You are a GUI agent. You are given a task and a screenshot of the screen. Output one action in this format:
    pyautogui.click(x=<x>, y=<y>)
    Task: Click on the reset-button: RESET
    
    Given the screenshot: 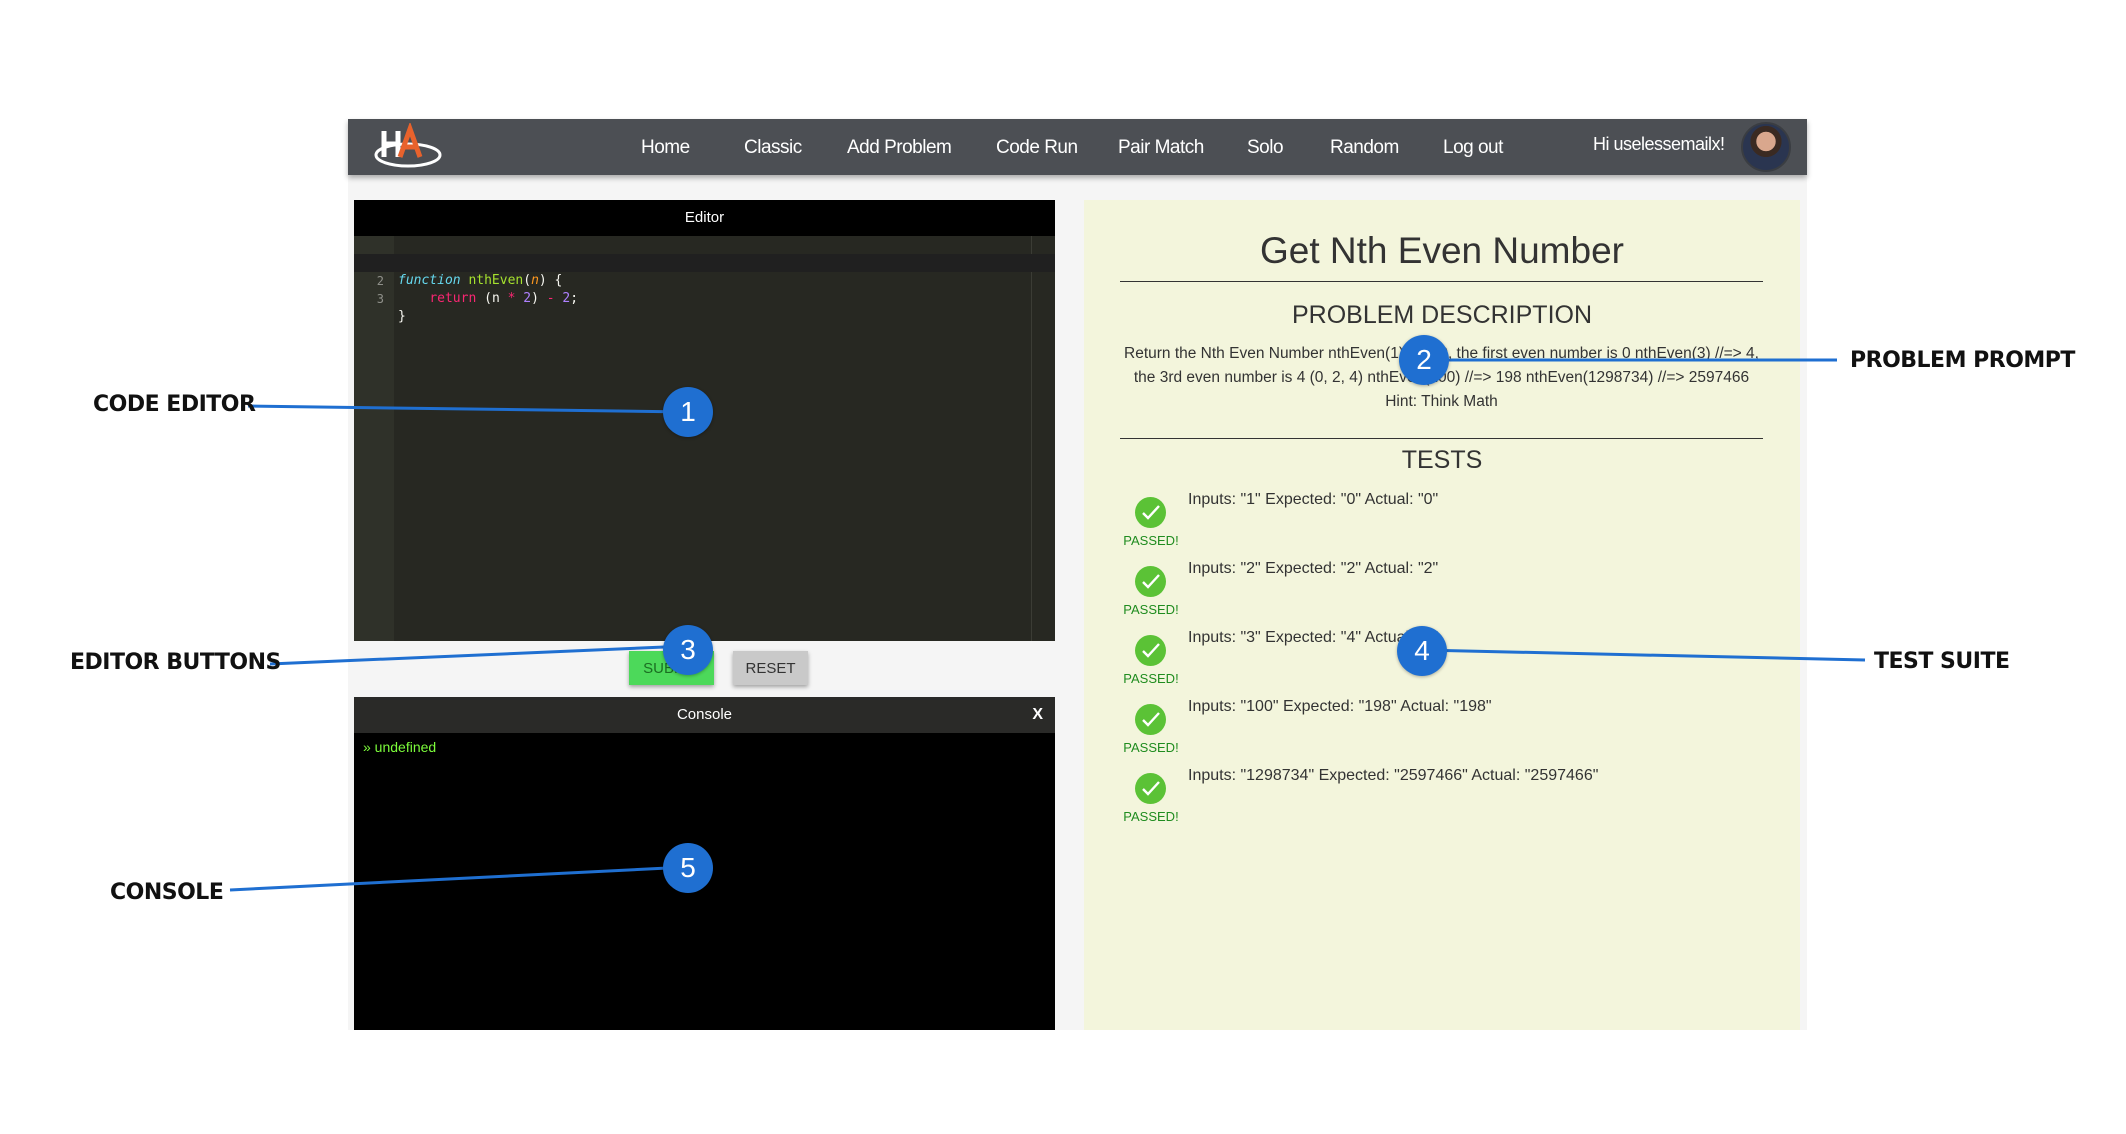 What is the action you would take?
    pyautogui.click(x=770, y=668)
    